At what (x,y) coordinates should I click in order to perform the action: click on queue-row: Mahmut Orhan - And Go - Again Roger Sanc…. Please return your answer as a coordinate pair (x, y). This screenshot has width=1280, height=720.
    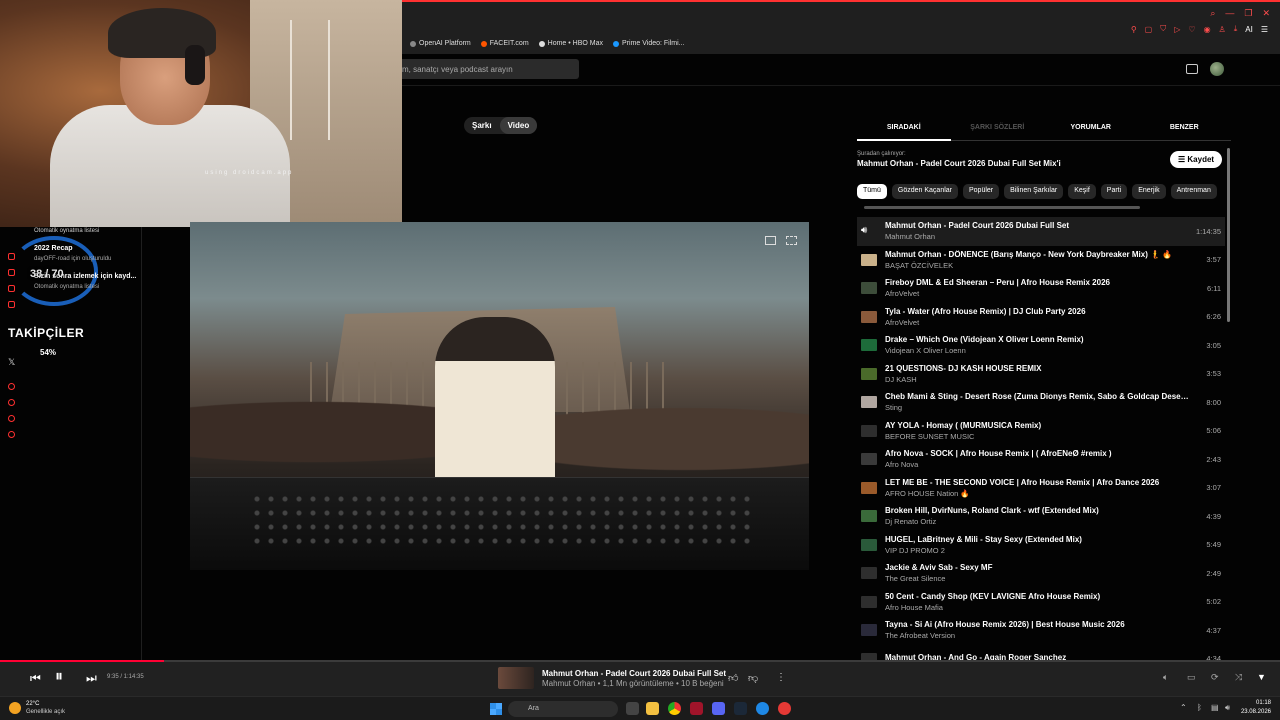
    Looking at the image, I should click on (1041, 652).